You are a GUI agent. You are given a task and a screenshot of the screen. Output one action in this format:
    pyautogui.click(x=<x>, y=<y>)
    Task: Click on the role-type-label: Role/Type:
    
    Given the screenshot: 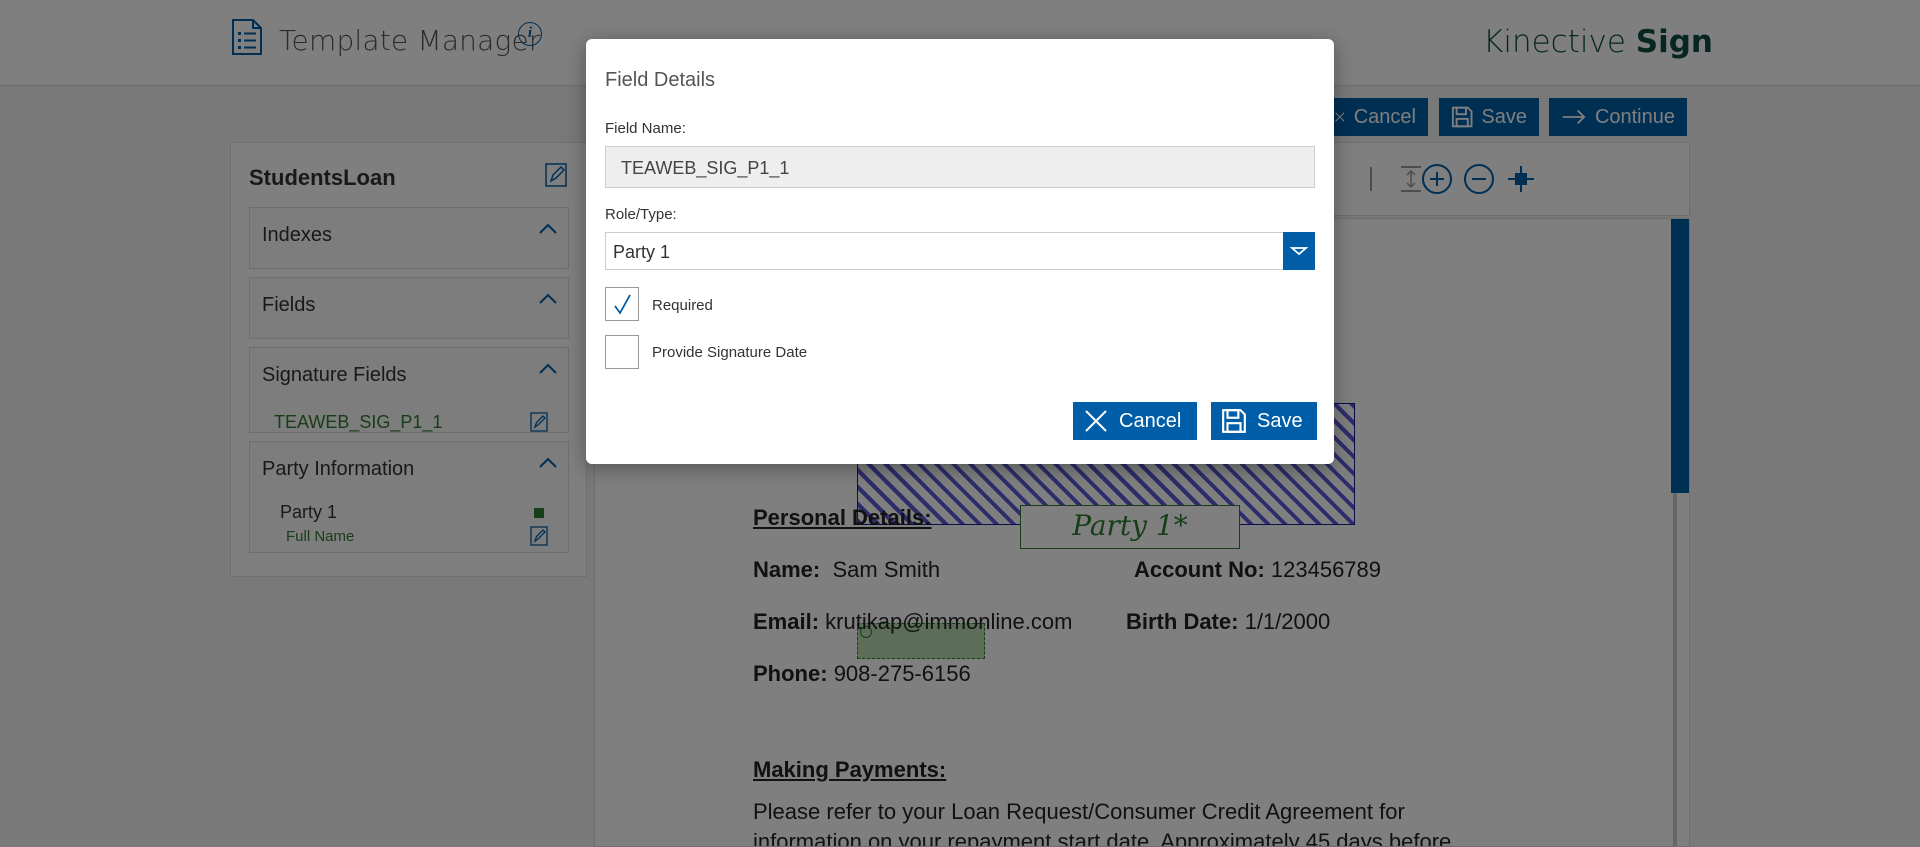 What is the action you would take?
    pyautogui.click(x=641, y=214)
    